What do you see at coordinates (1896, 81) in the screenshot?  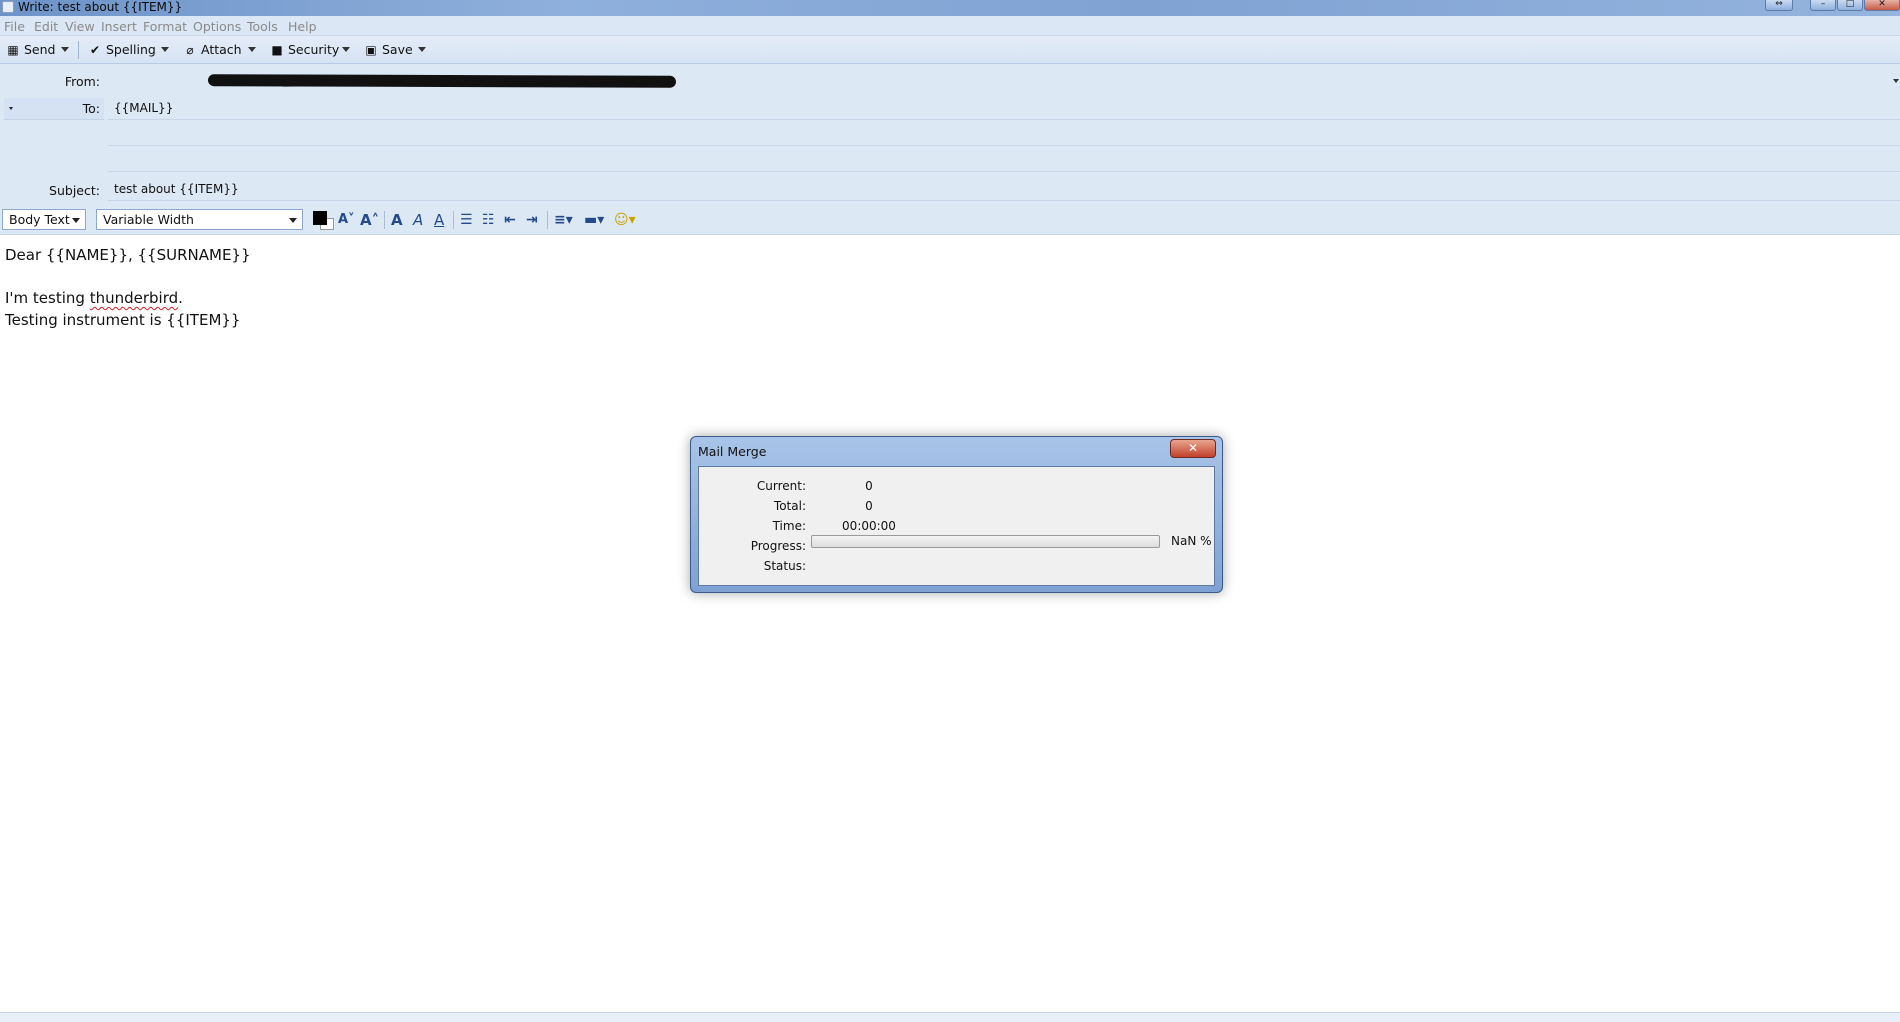 I see `from-dropdown-arrow` at bounding box center [1896, 81].